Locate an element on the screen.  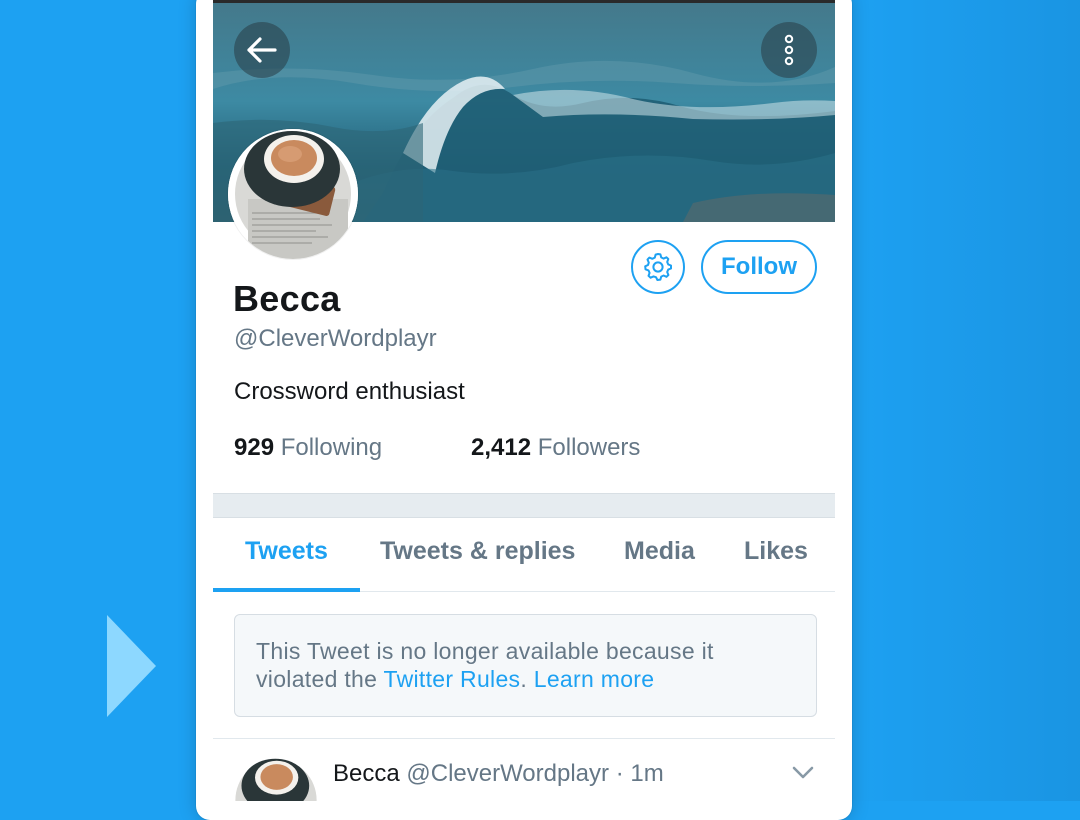
tab-likes: Likes is located at coordinates (776, 551).